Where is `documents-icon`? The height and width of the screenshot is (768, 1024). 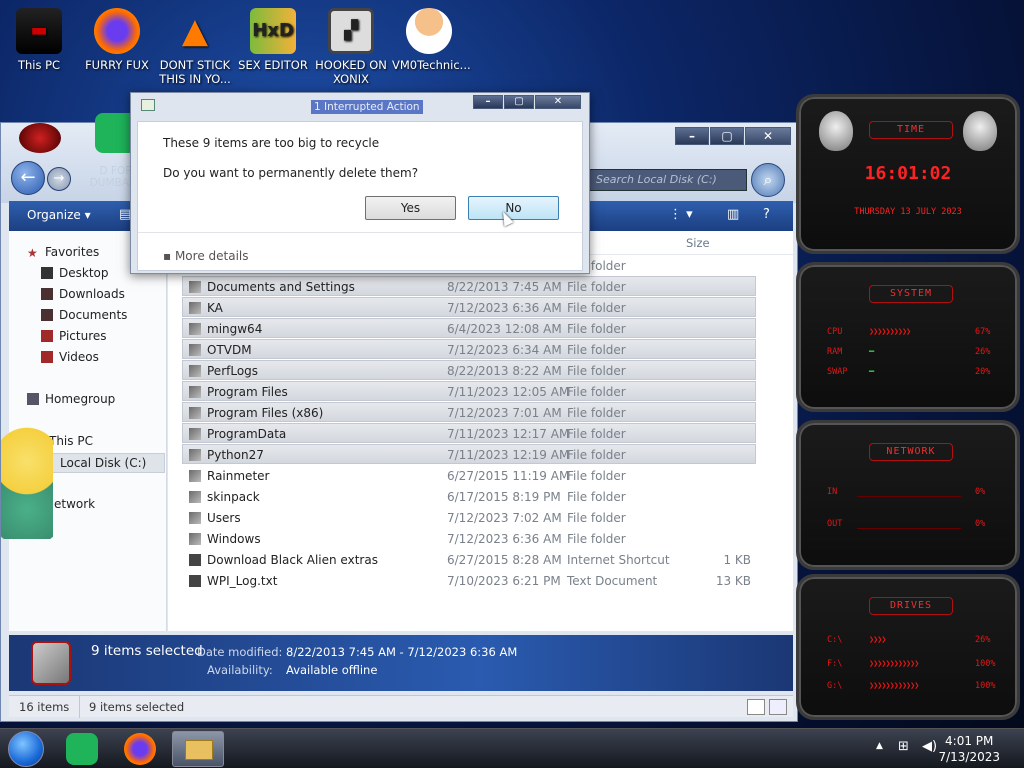 documents-icon is located at coordinates (47, 315).